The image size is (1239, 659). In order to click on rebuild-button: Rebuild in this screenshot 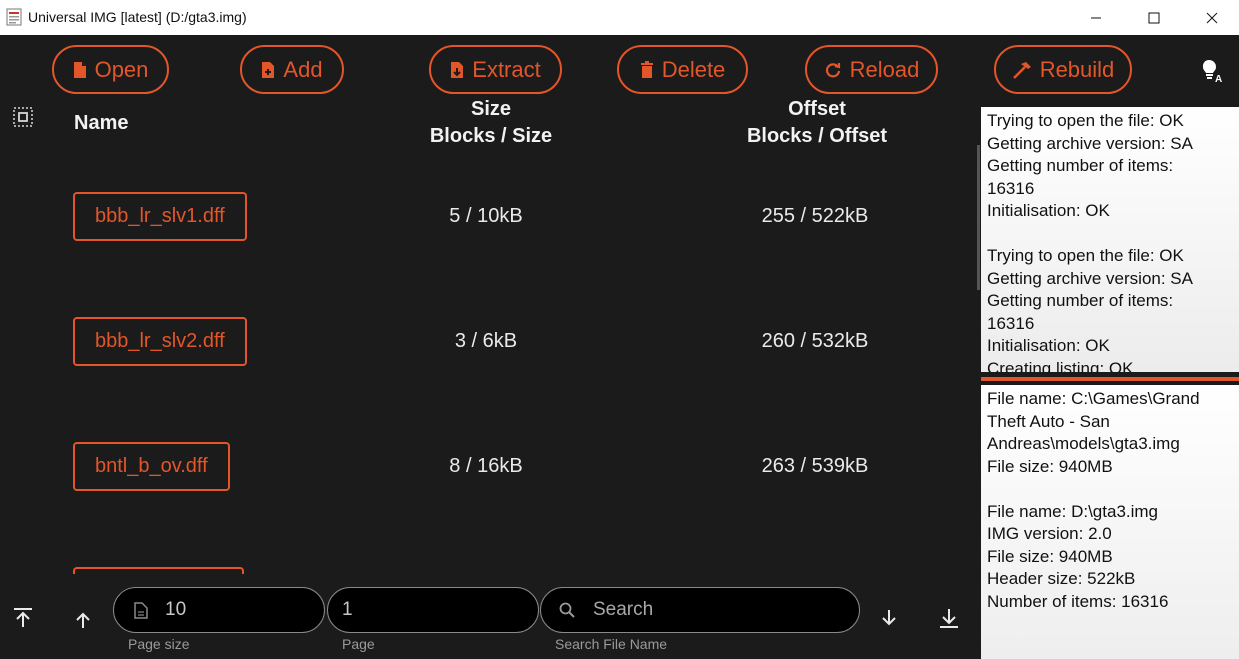, I will do `click(1063, 69)`.